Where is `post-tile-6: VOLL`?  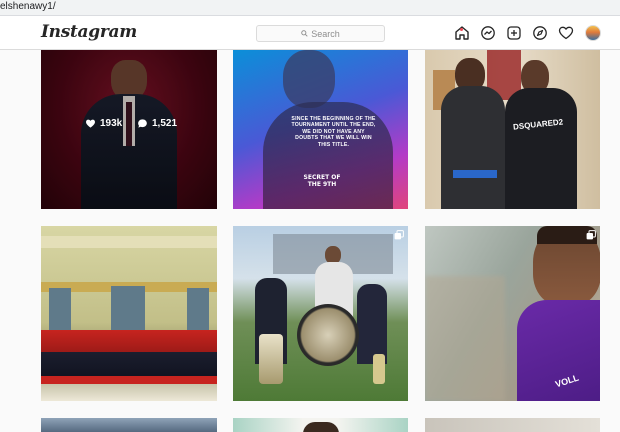
post-tile-6: VOLL is located at coordinates (512, 313).